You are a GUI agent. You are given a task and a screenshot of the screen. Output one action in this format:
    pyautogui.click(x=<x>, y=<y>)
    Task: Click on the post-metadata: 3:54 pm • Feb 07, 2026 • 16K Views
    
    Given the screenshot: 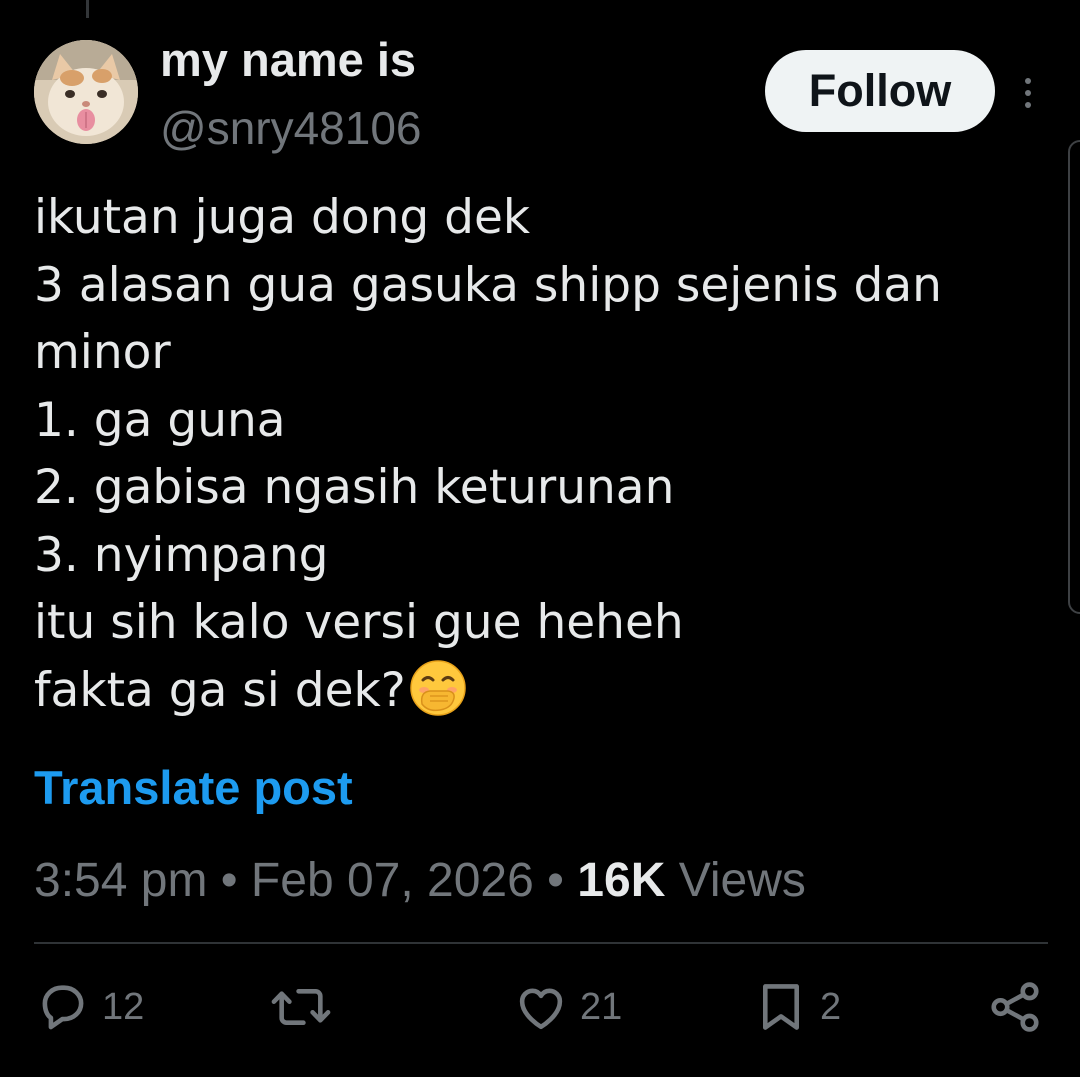 What is the action you would take?
    pyautogui.click(x=420, y=881)
    